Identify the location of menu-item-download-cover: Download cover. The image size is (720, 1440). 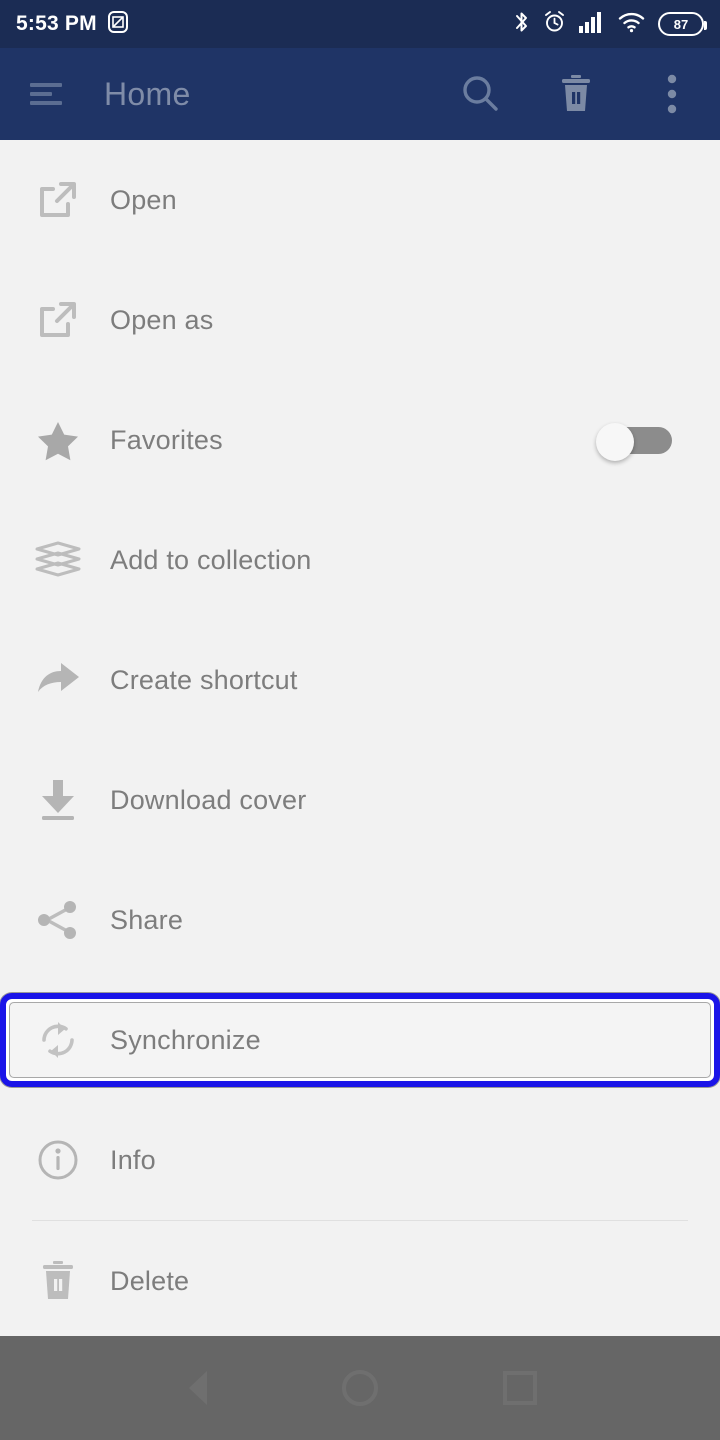
(360, 800).